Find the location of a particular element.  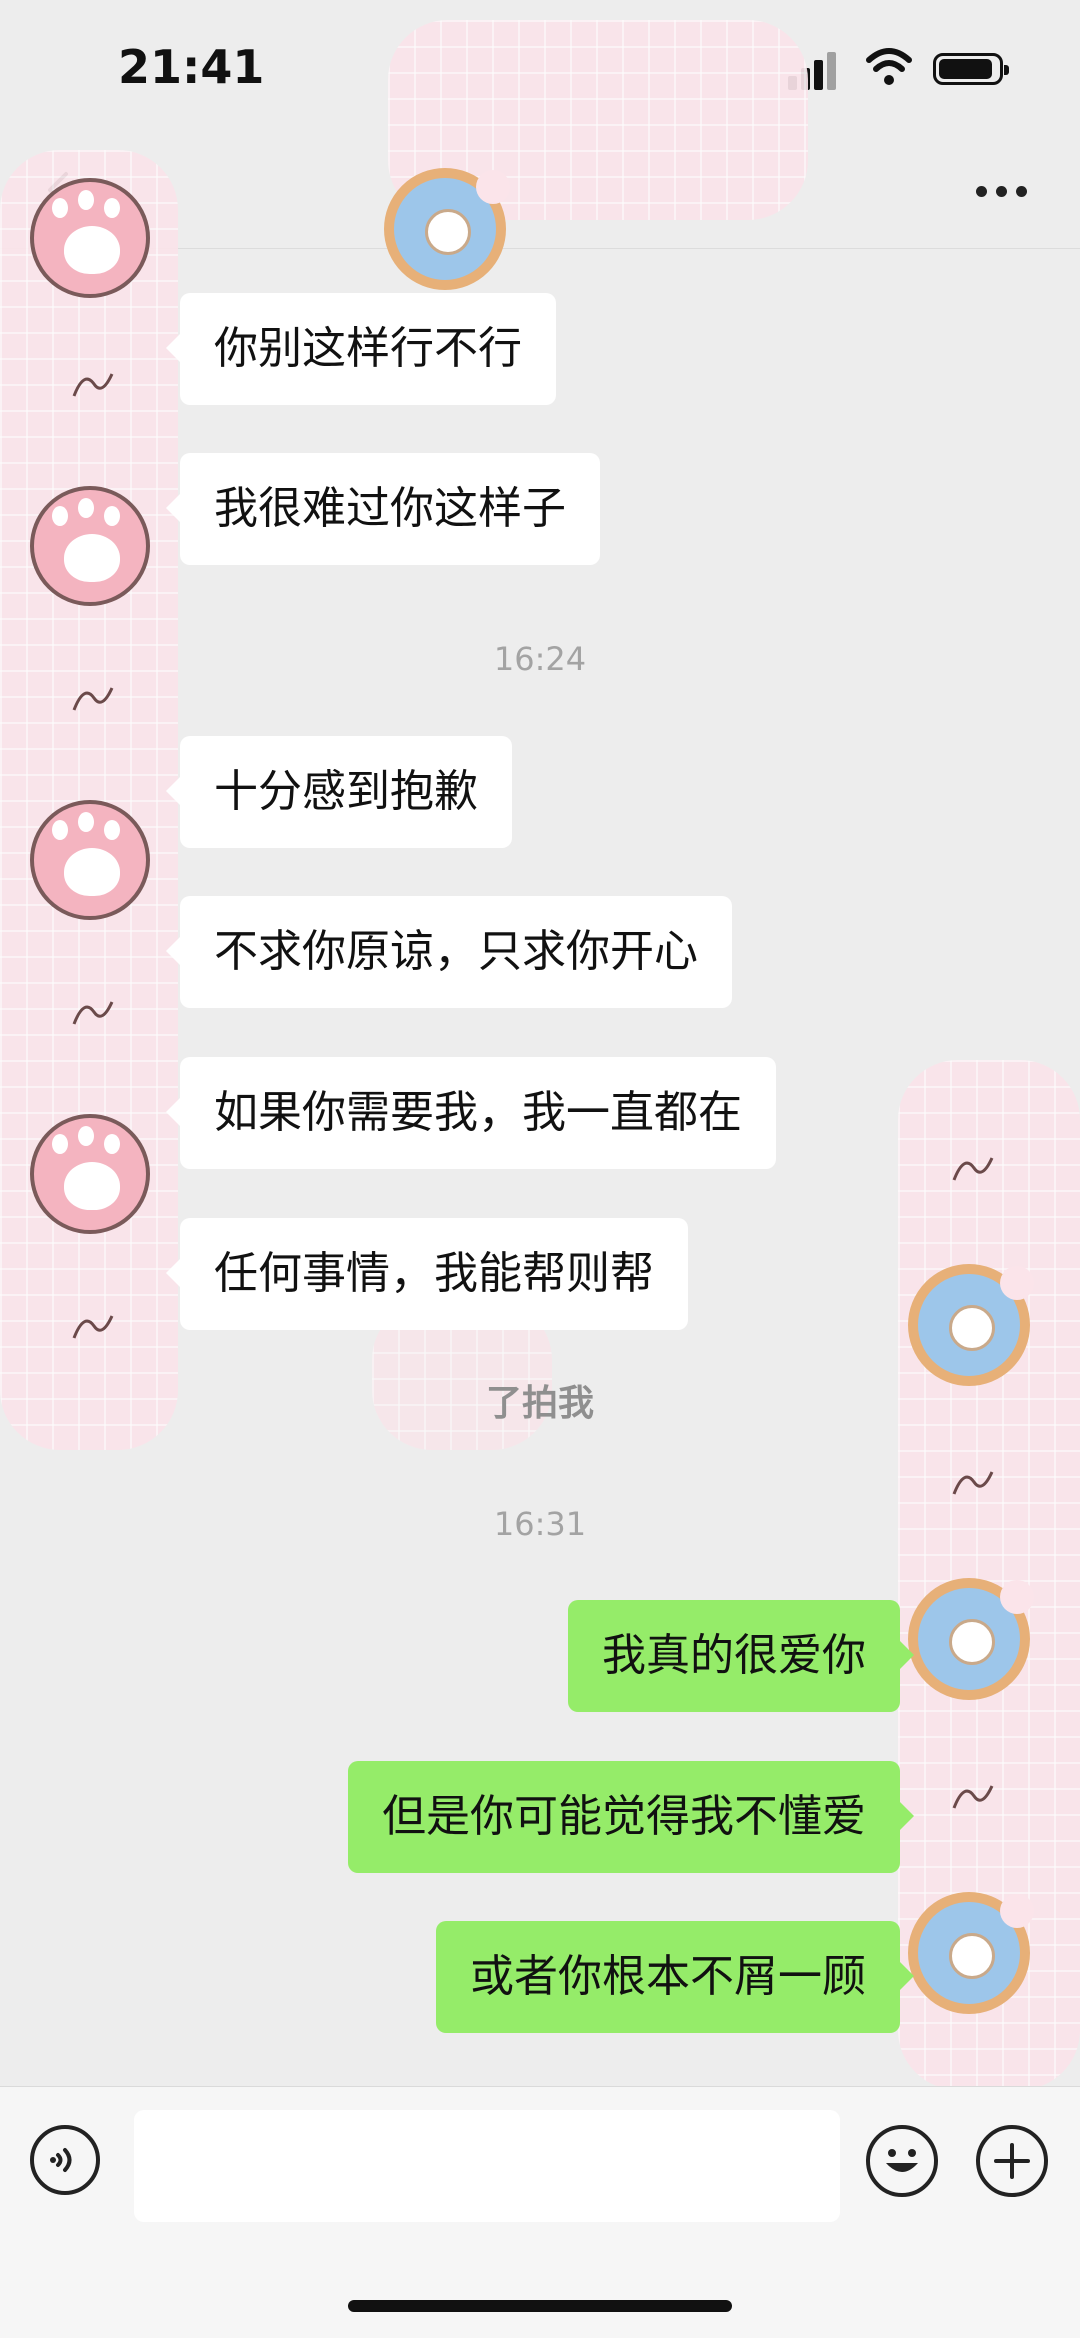

message-timestamp: 16:24 is located at coordinates (540, 659).